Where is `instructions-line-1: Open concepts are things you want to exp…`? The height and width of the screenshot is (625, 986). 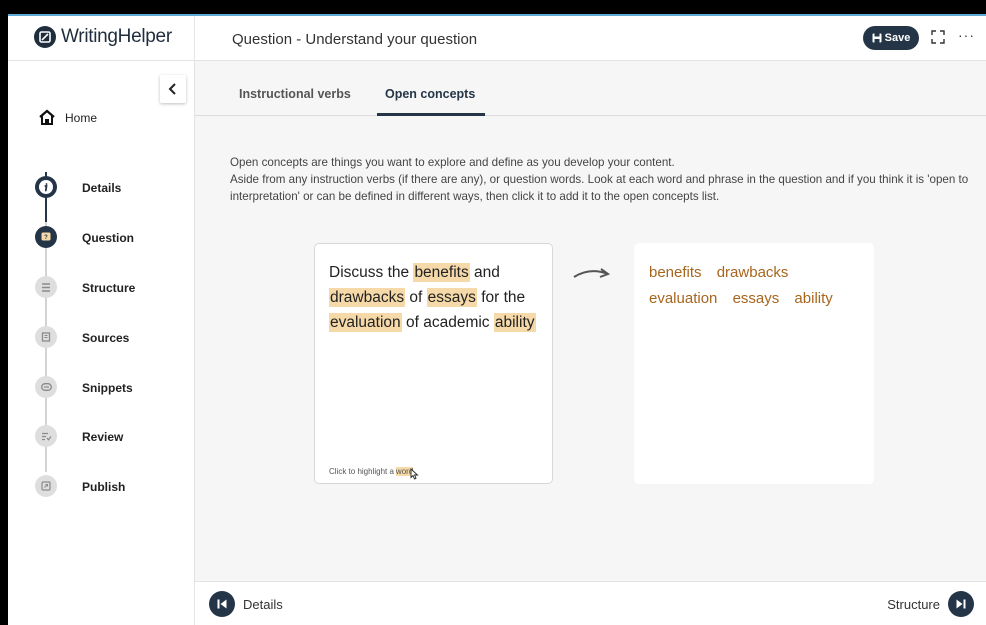
instructions-line-1: Open concepts are things you want to exp… is located at coordinates (452, 162).